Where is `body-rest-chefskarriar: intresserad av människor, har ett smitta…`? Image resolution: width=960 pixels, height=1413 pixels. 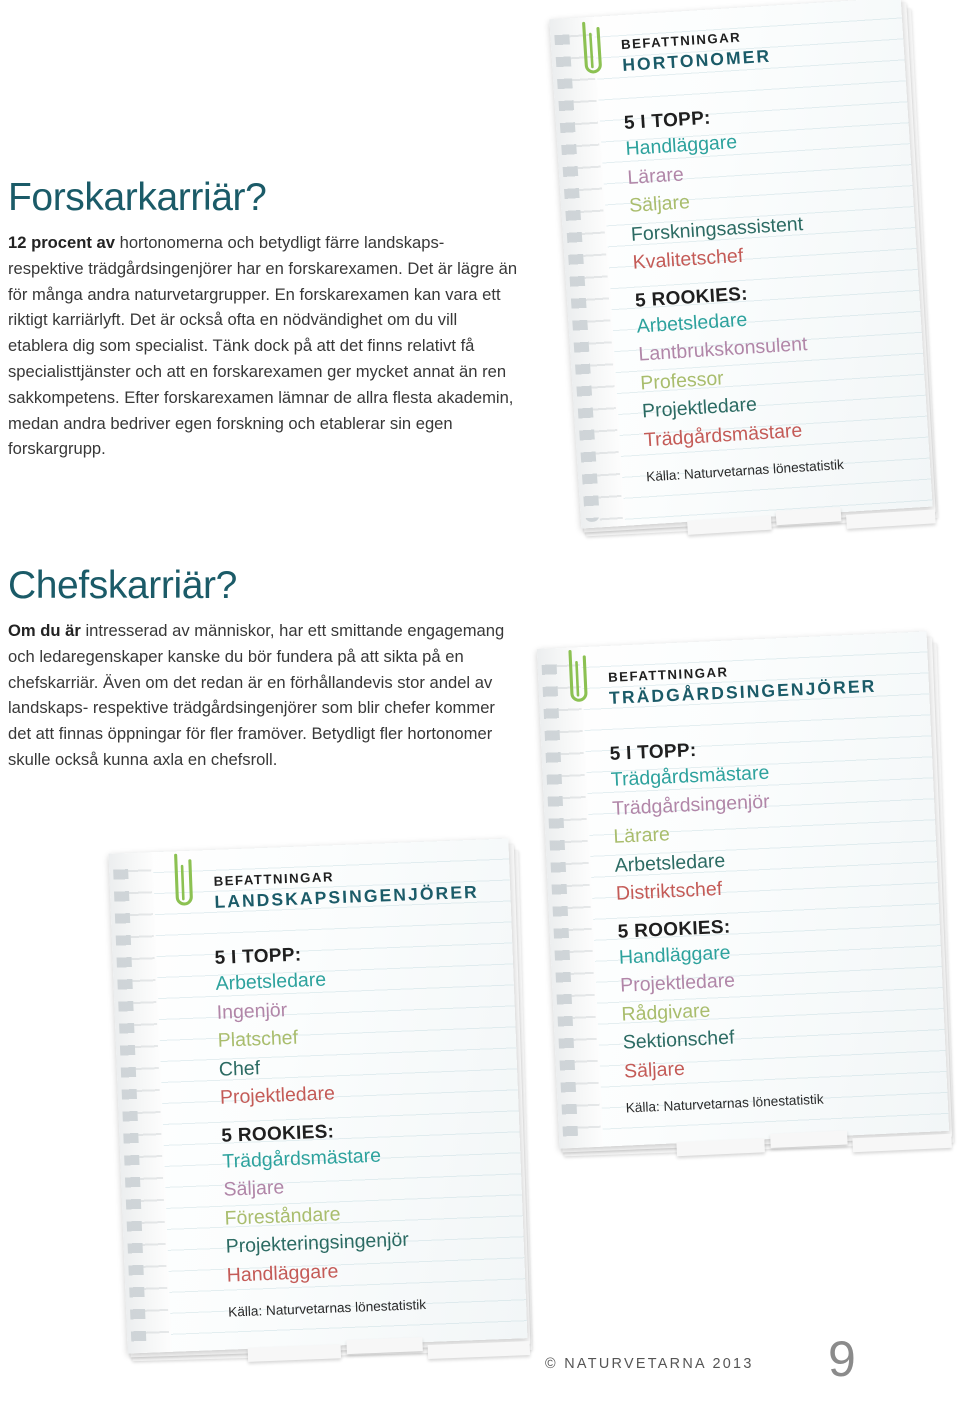 body-rest-chefskarriar: intresserad av människor, har ett smitta… is located at coordinates (256, 695).